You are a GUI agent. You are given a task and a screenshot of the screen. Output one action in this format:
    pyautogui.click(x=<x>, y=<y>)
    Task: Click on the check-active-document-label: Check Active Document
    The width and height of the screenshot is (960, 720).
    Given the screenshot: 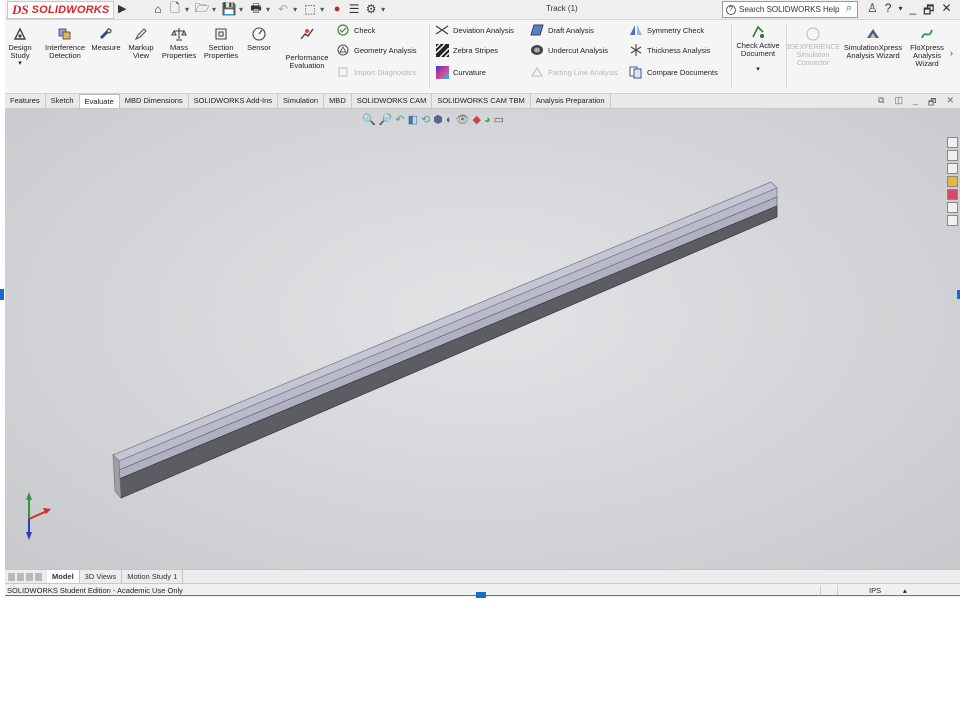 What is the action you would take?
    pyautogui.click(x=758, y=49)
    